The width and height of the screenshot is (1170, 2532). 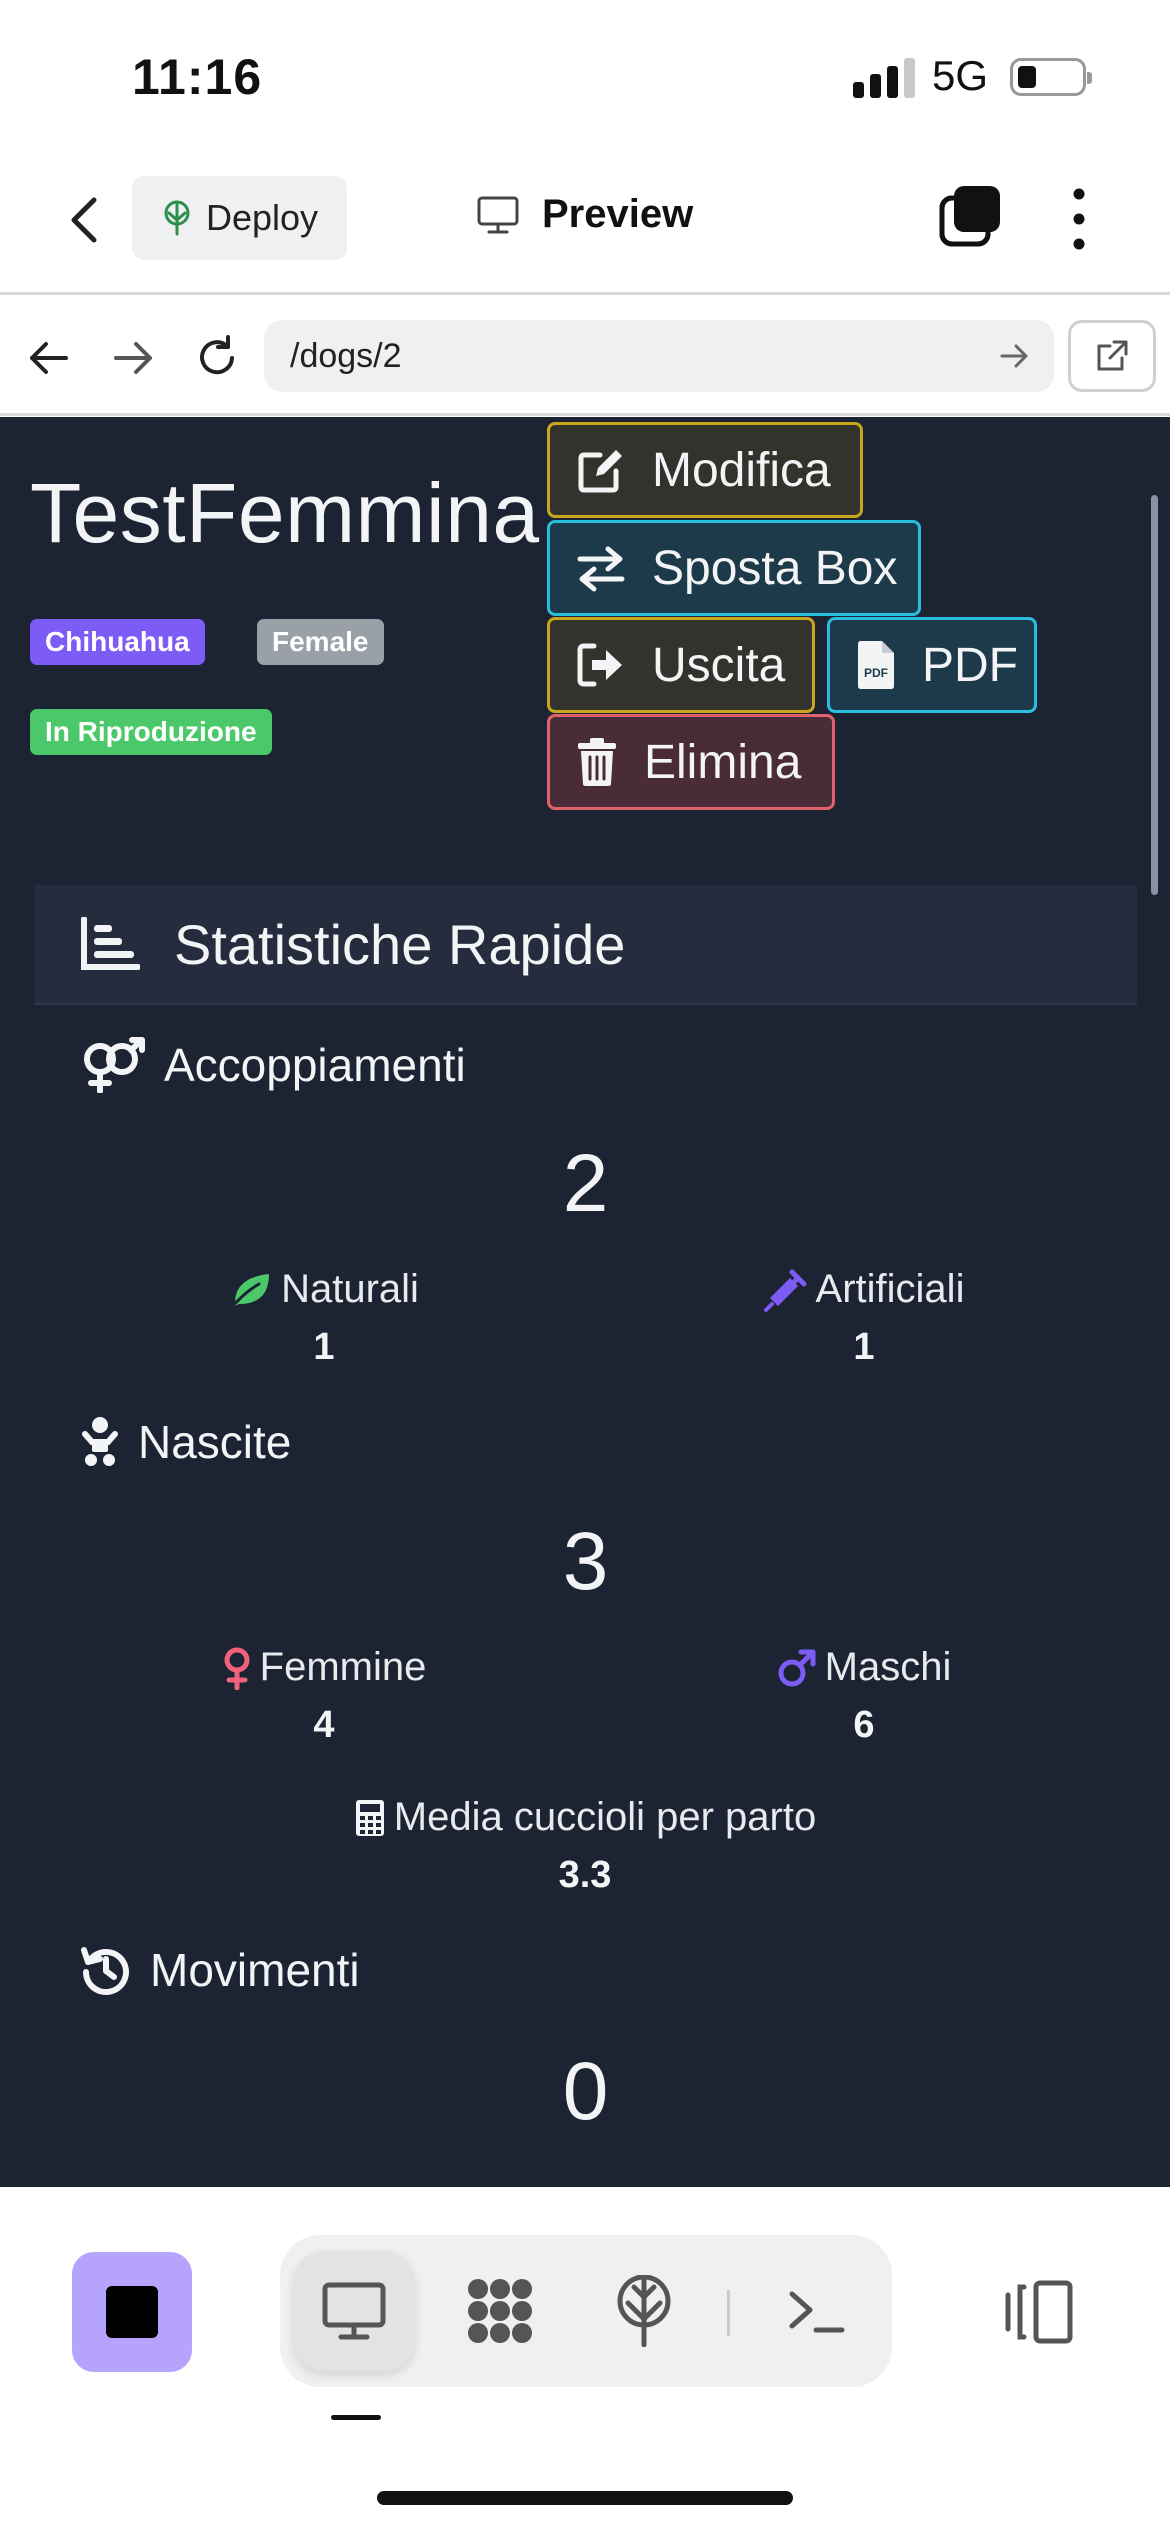 I want to click on deploy-button: Deploy, so click(x=239, y=218).